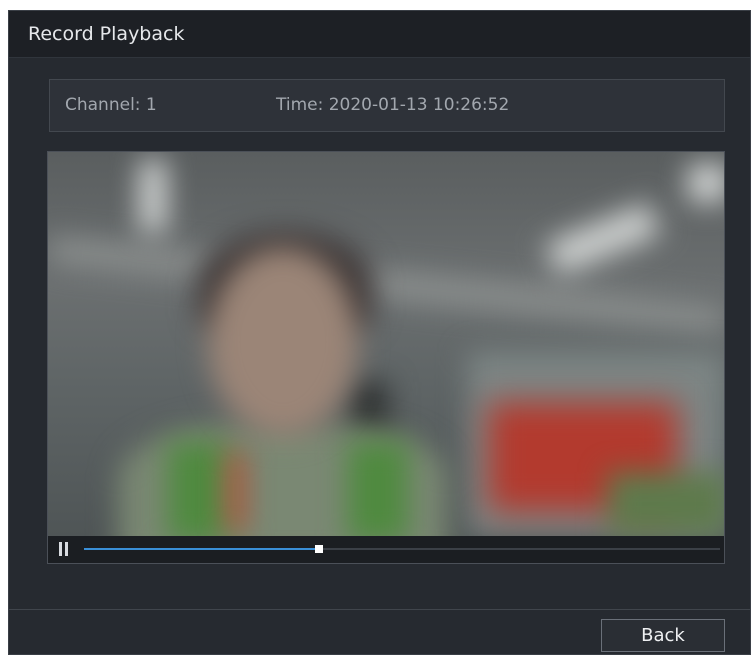 The height and width of the screenshot is (655, 751). Describe the element at coordinates (666, 504) in the screenshot. I see `background-plants` at that location.